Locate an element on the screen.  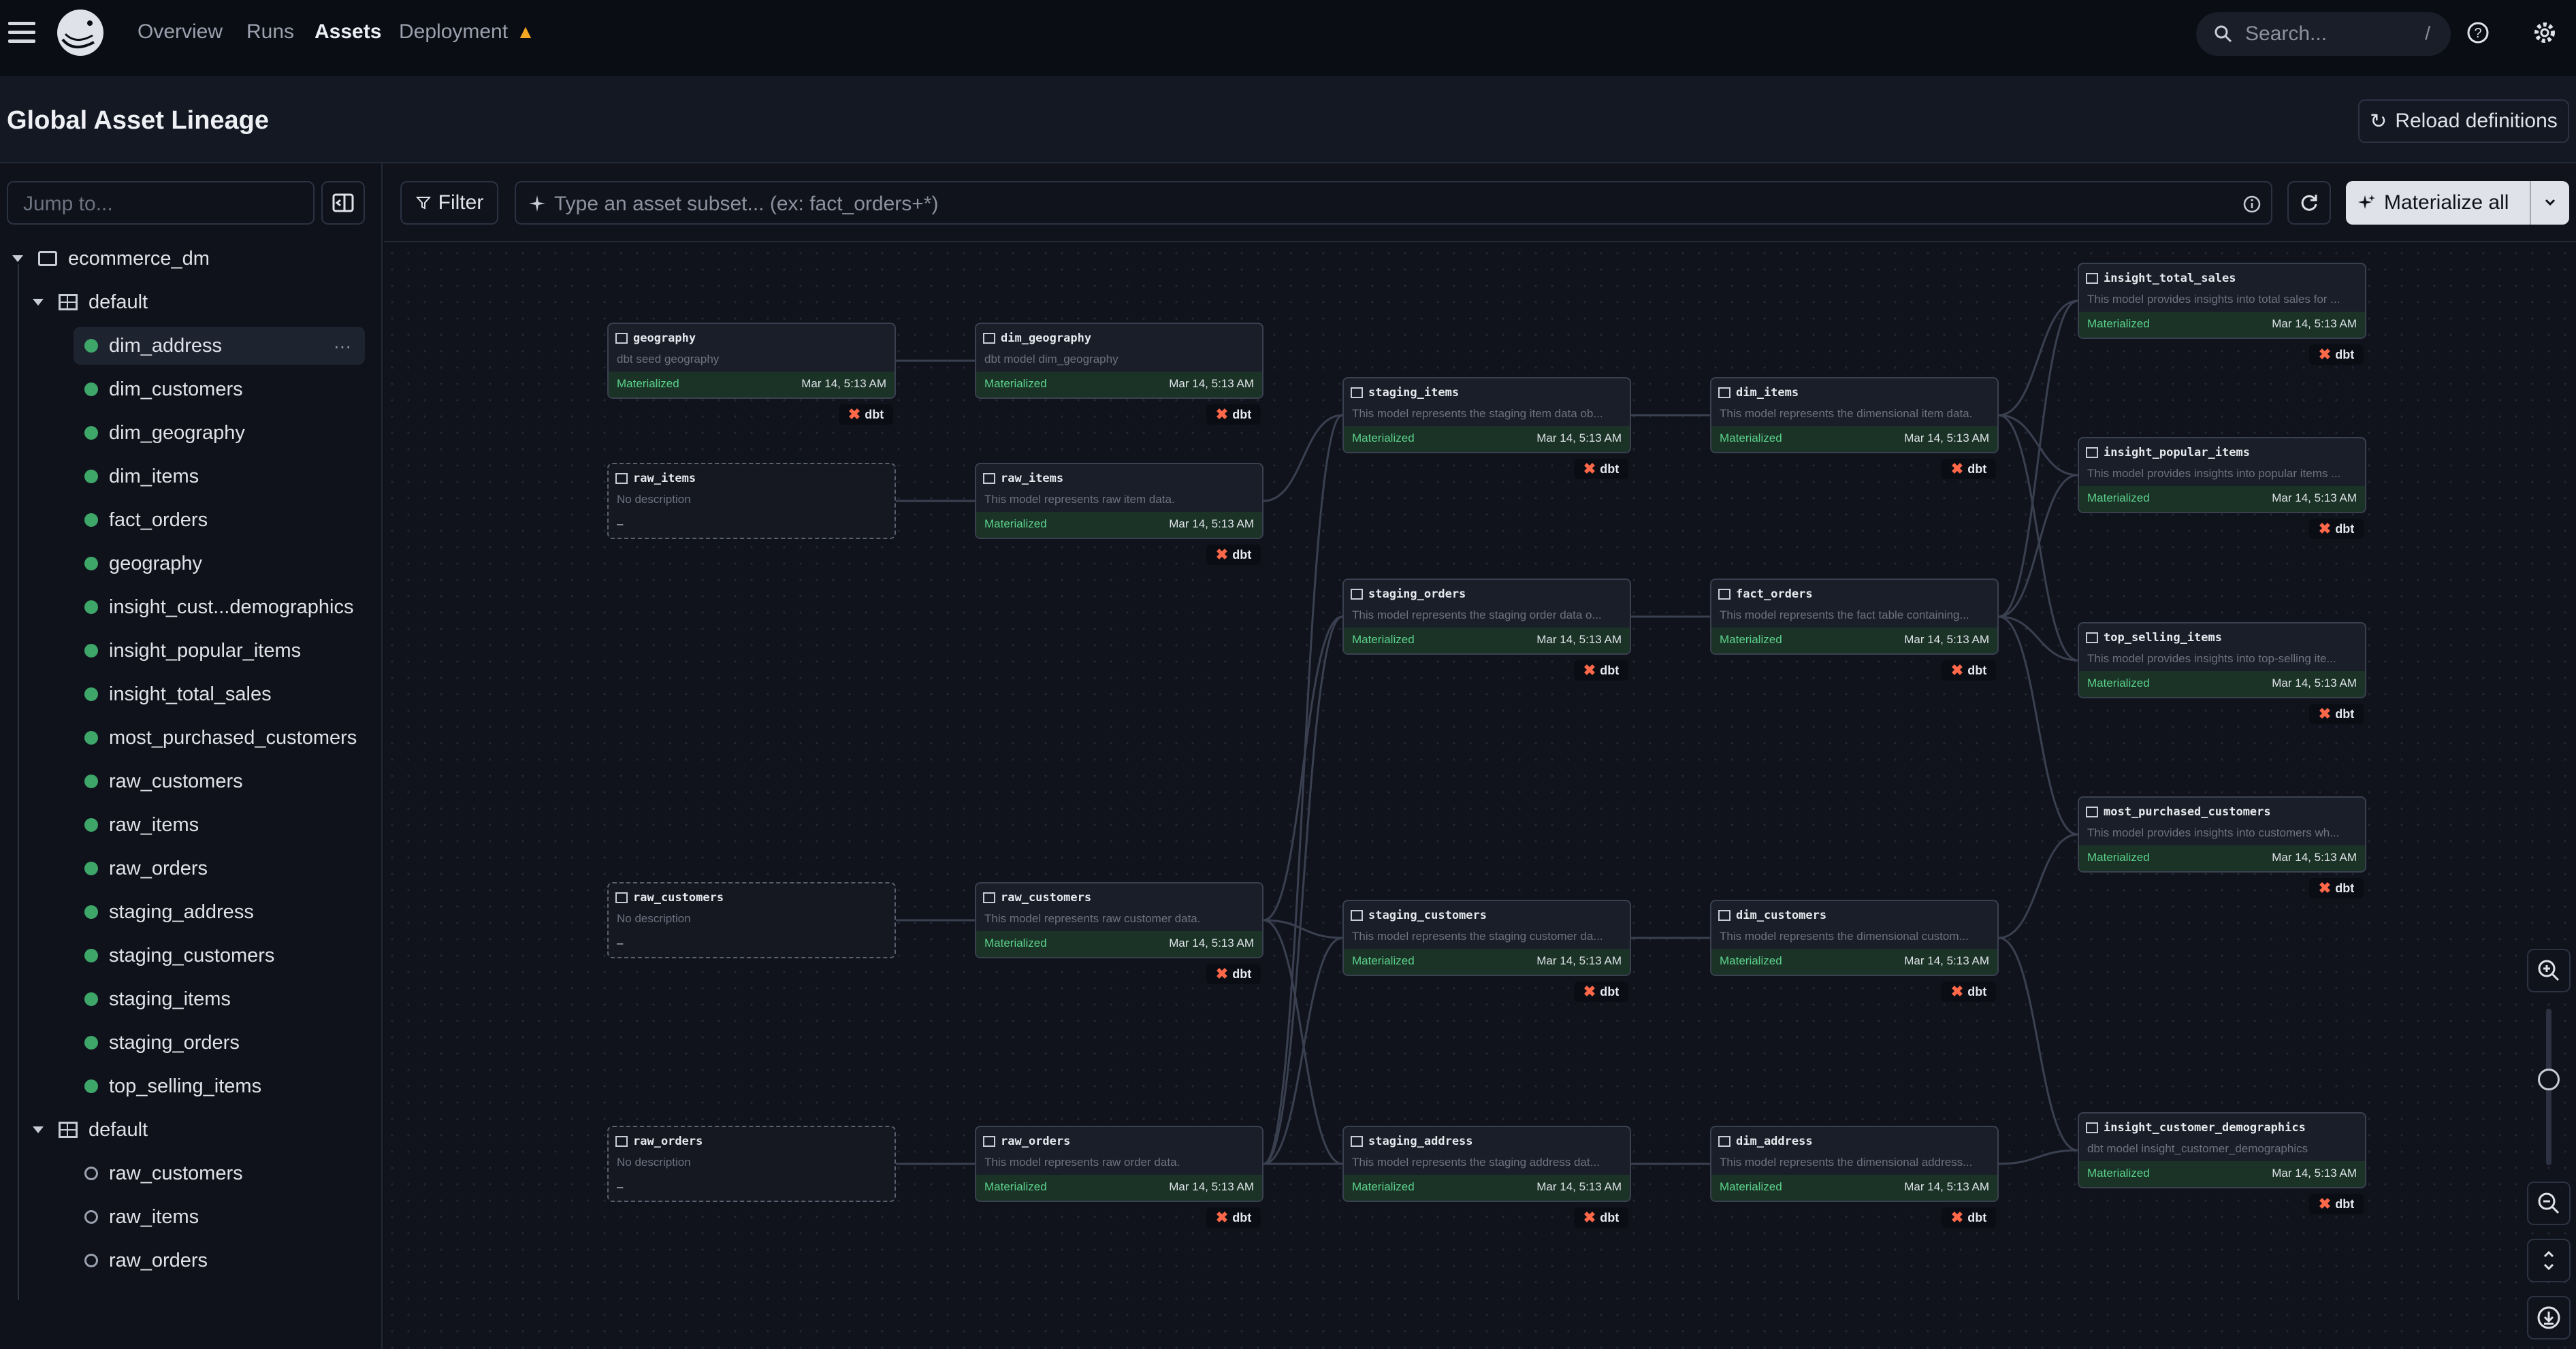
status-label: Materialized is located at coordinates (2119, 323).